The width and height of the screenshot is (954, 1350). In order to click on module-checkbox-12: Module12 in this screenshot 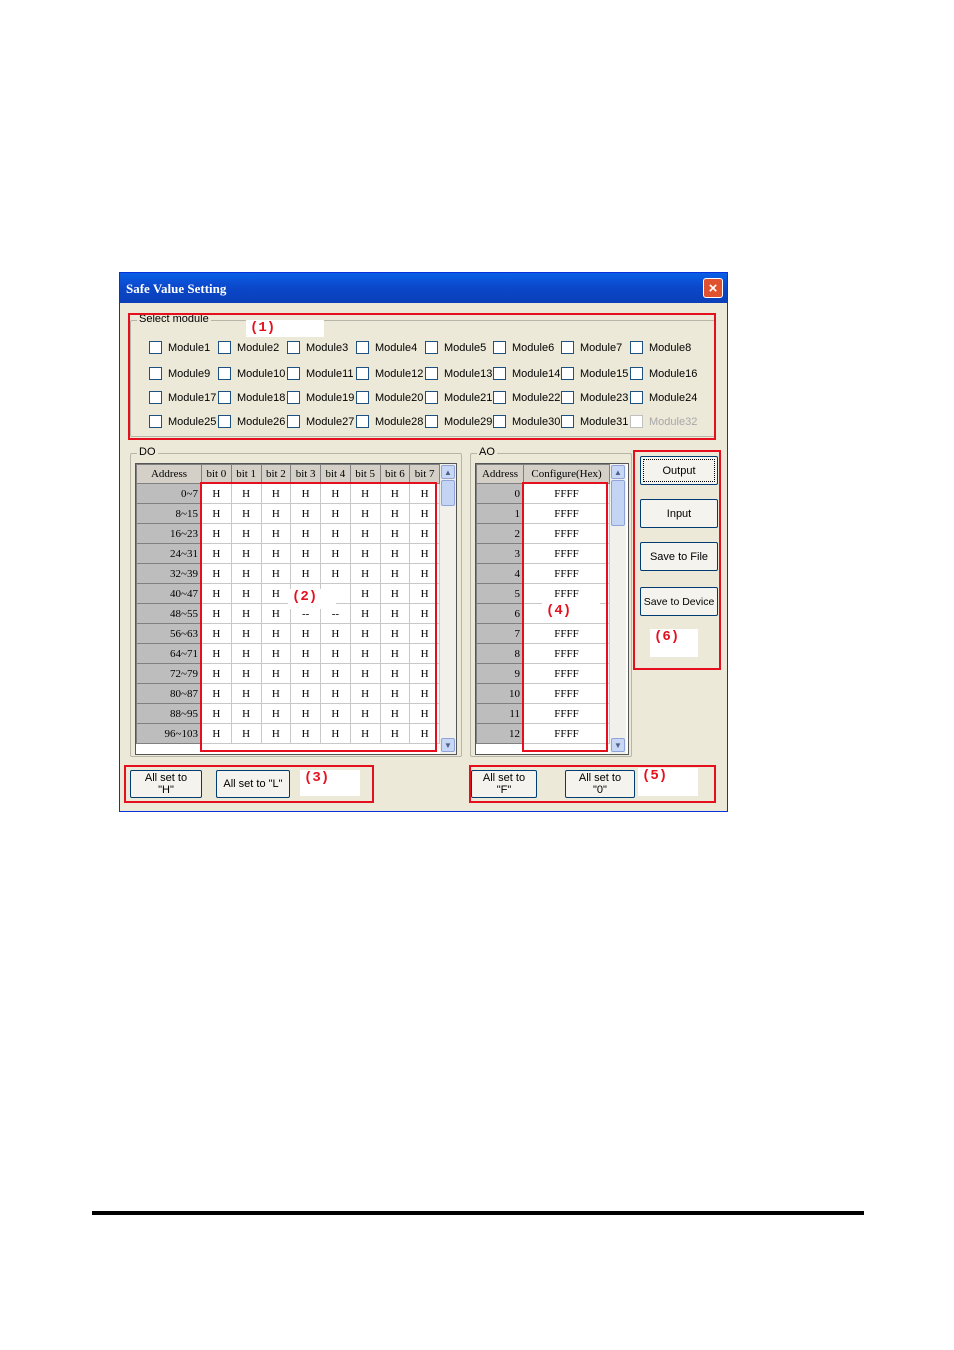, I will do `click(389, 373)`.